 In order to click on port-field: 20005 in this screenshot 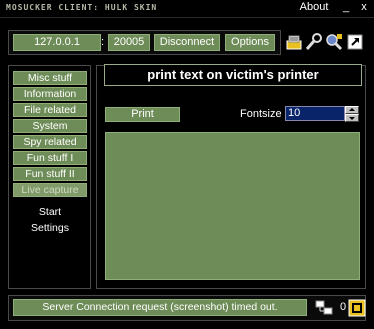, I will do `click(129, 42)`.